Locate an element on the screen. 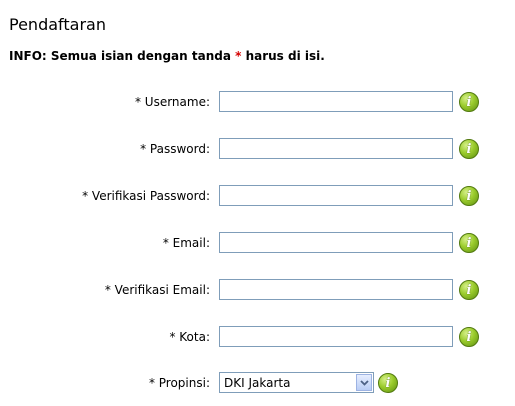 Image resolution: width=515 pixels, height=406 pixels. province-select: DKI Jakarta is located at coordinates (296, 382).